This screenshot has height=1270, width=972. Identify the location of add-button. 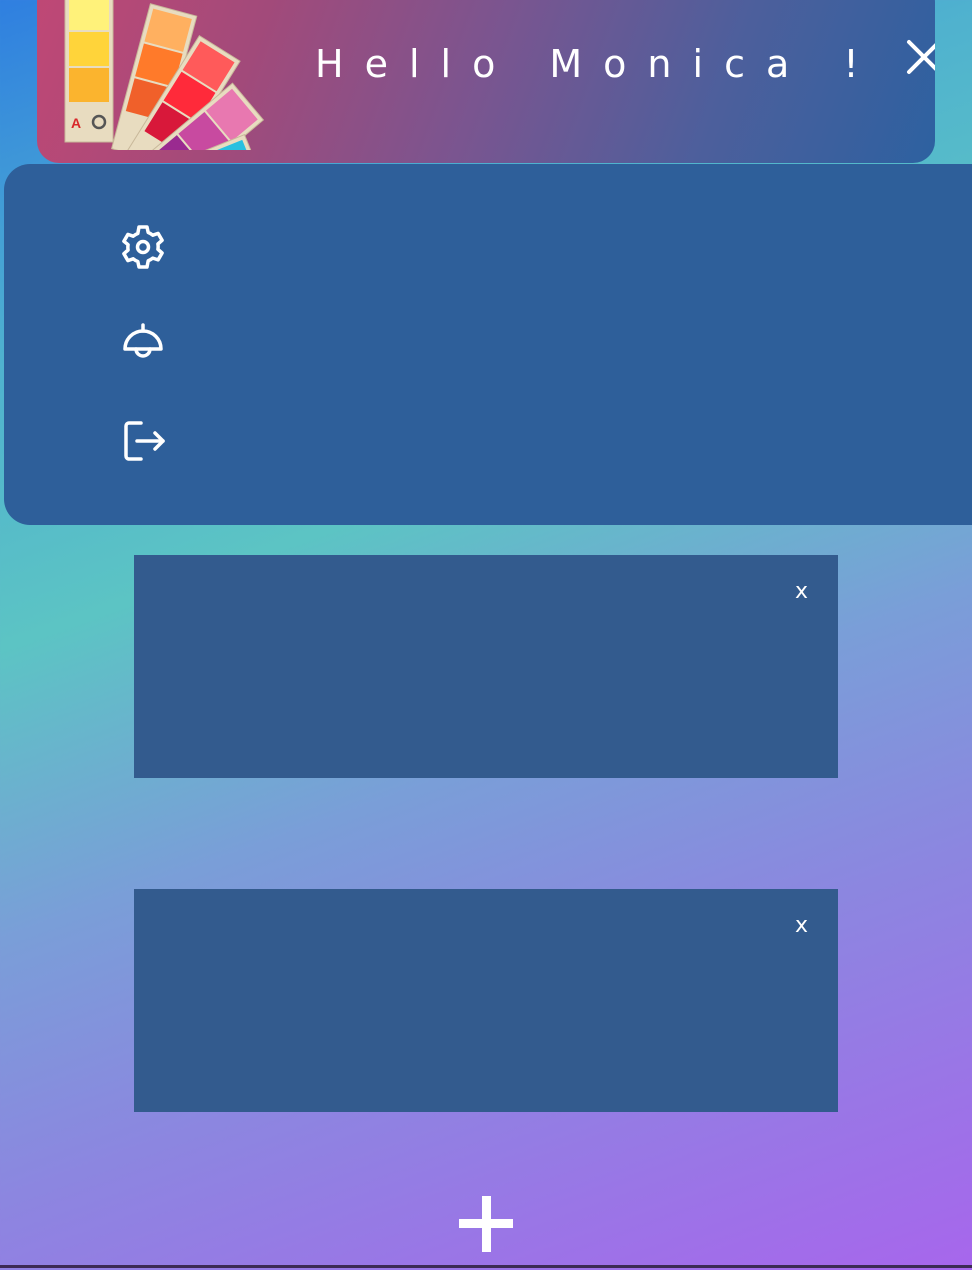
(486, 1224).